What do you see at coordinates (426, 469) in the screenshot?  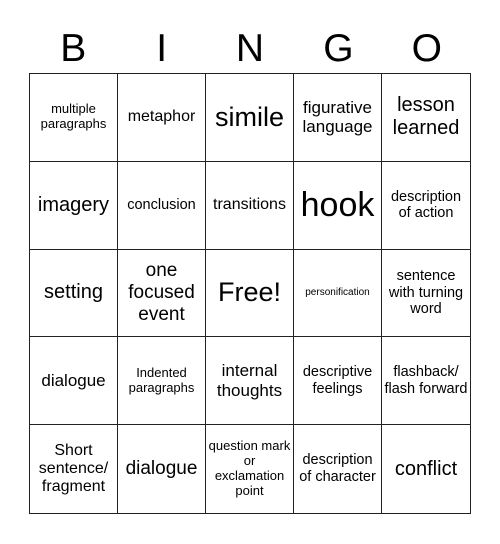 I see `bingo-cell: conflict` at bounding box center [426, 469].